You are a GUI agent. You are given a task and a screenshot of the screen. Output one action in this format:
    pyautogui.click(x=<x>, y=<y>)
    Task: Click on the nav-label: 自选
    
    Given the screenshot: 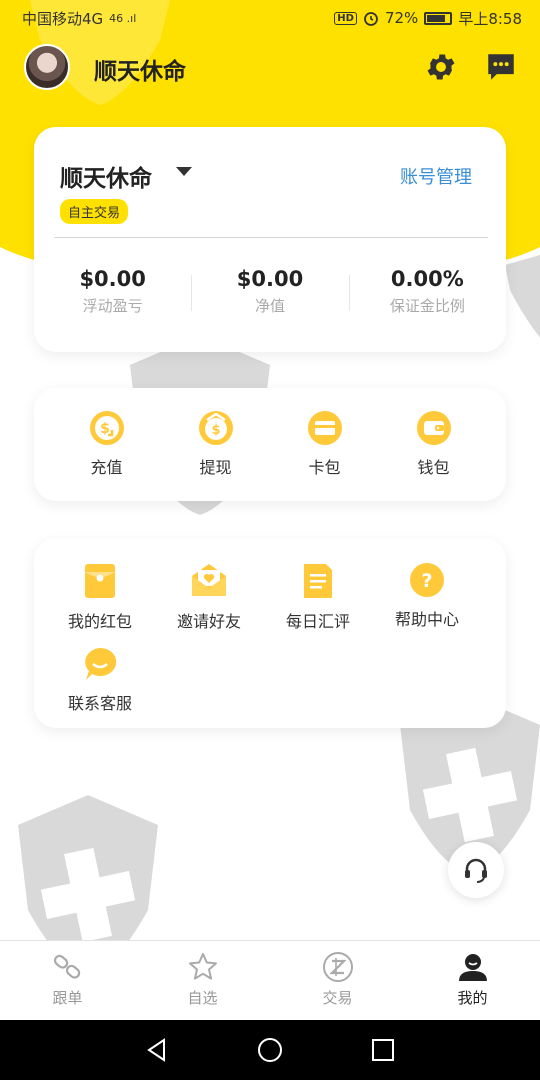 What is the action you would take?
    pyautogui.click(x=202, y=998)
    